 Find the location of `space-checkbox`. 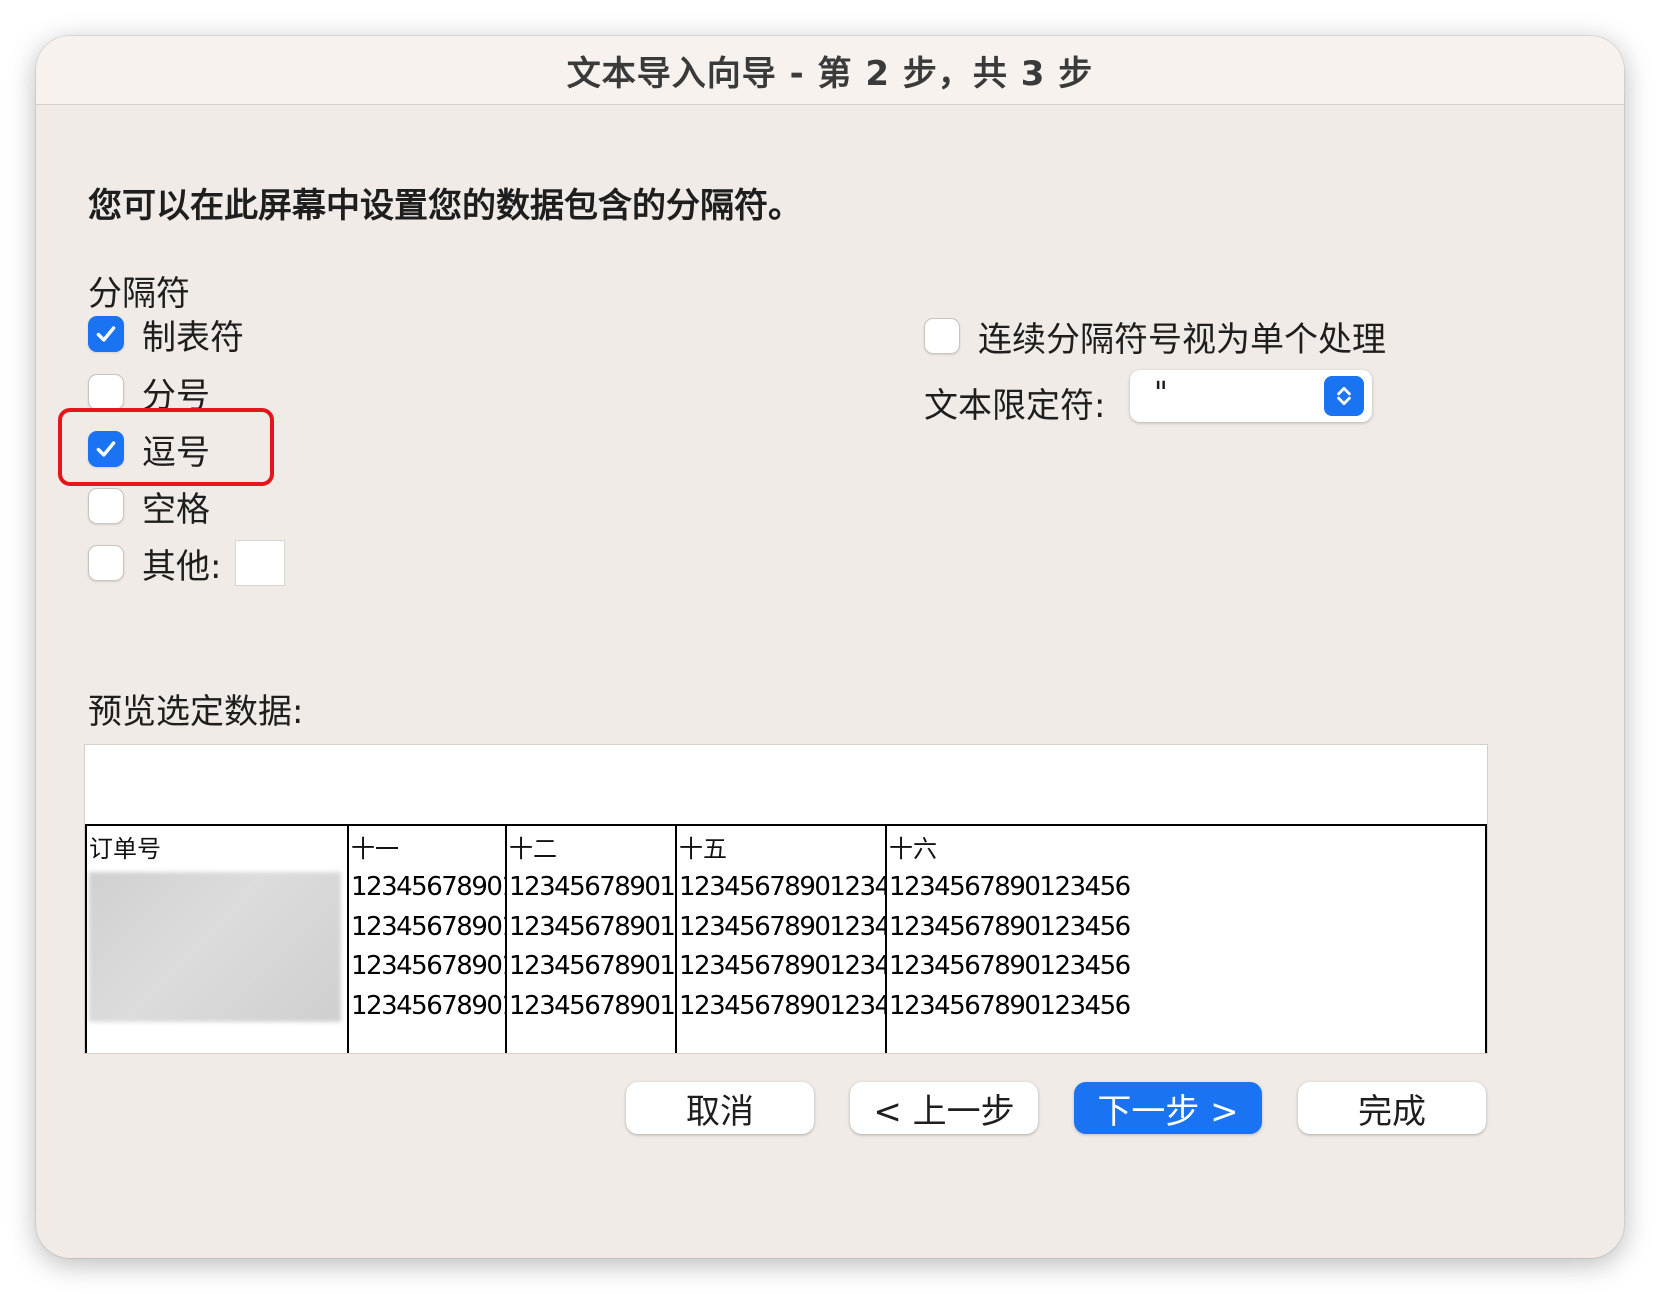

space-checkbox is located at coordinates (106, 506).